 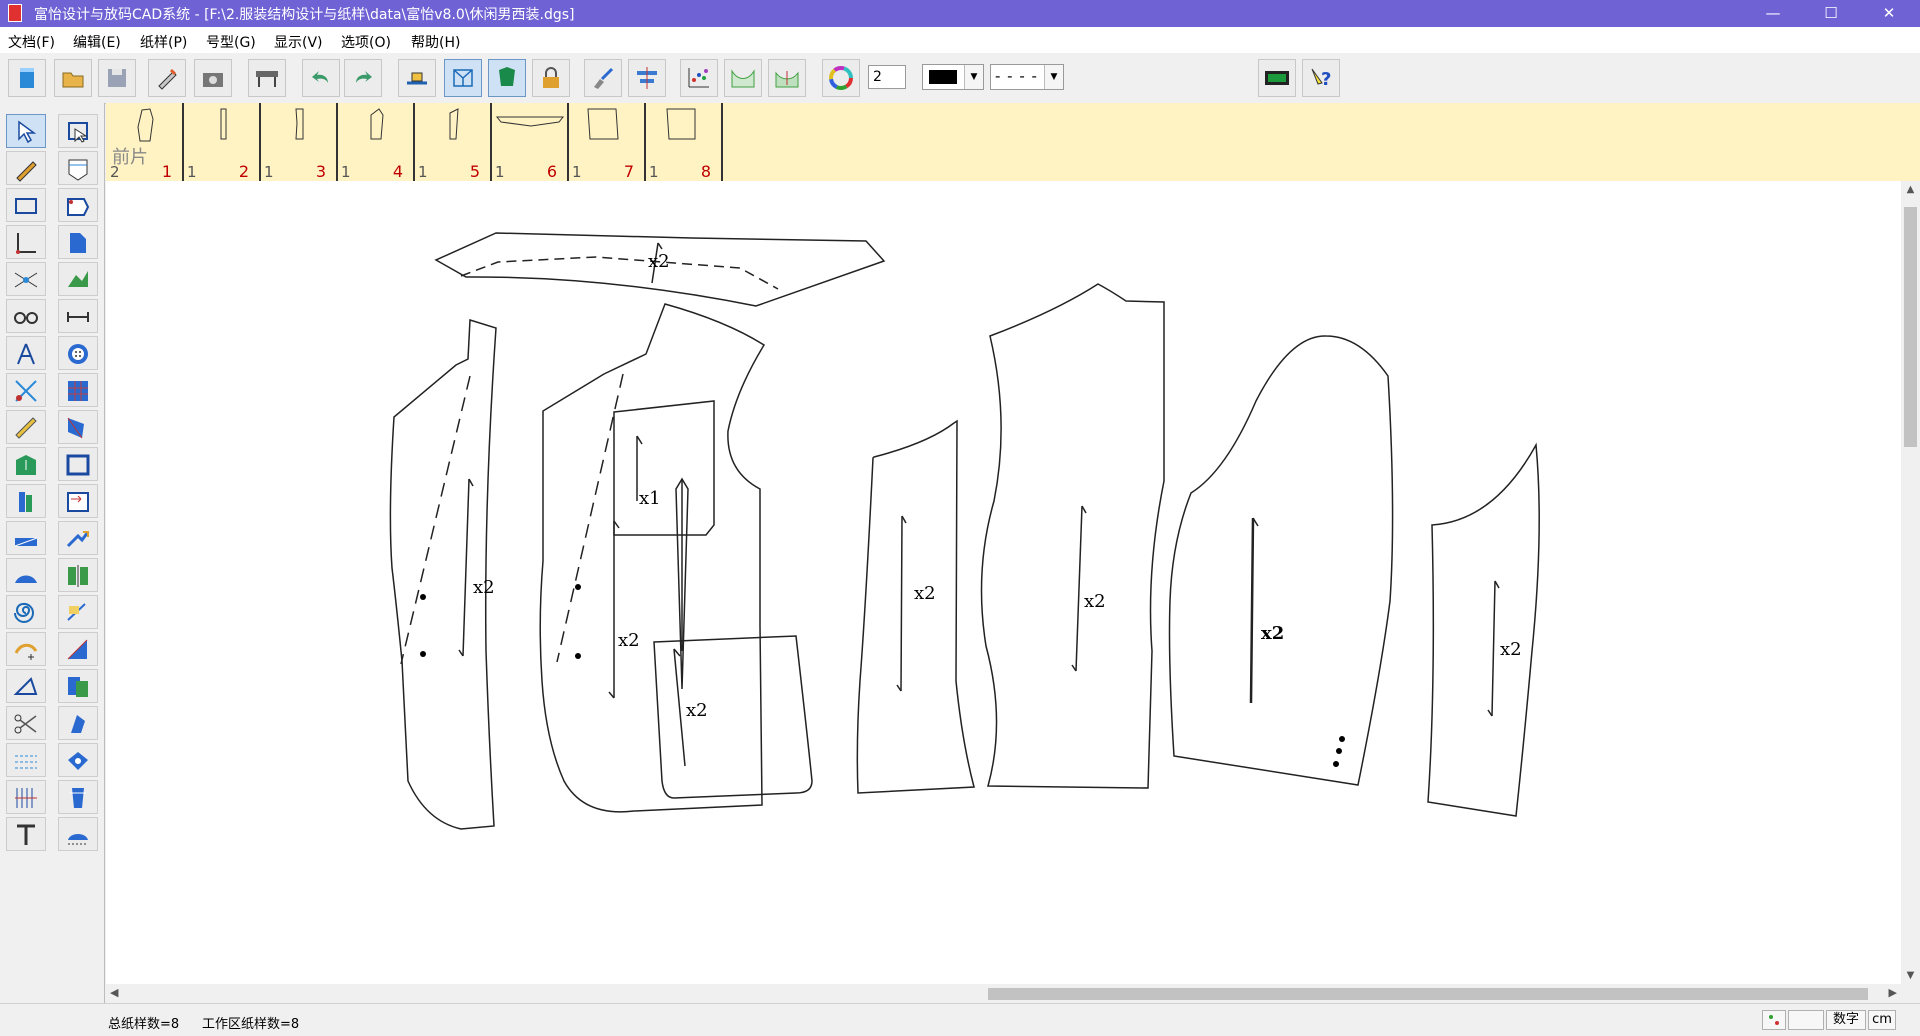 I want to click on rectangle-icon, so click(x=26, y=205).